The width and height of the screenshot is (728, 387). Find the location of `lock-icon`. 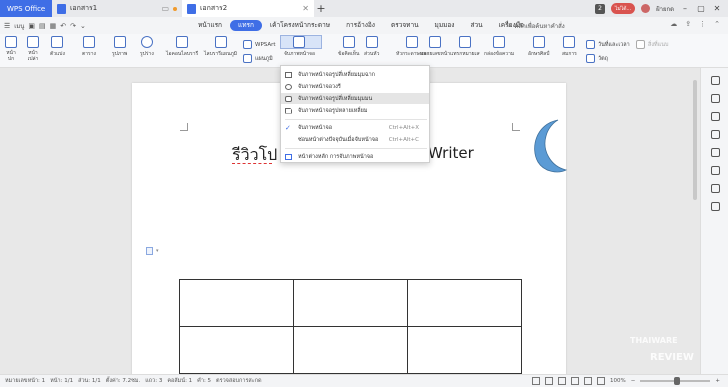

lock-icon is located at coordinates (715, 134).